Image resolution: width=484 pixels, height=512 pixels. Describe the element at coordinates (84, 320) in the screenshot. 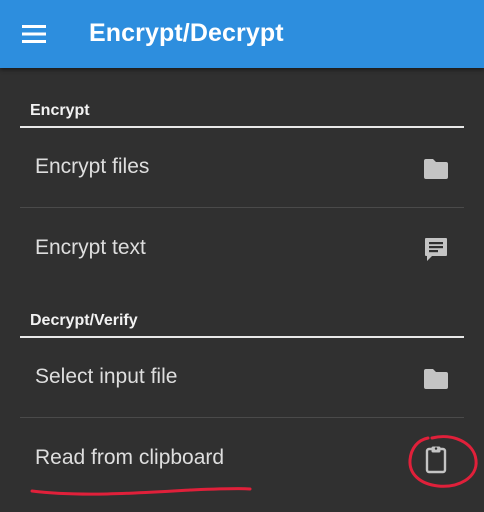

I see `section-title: Decrypt/Verify` at that location.